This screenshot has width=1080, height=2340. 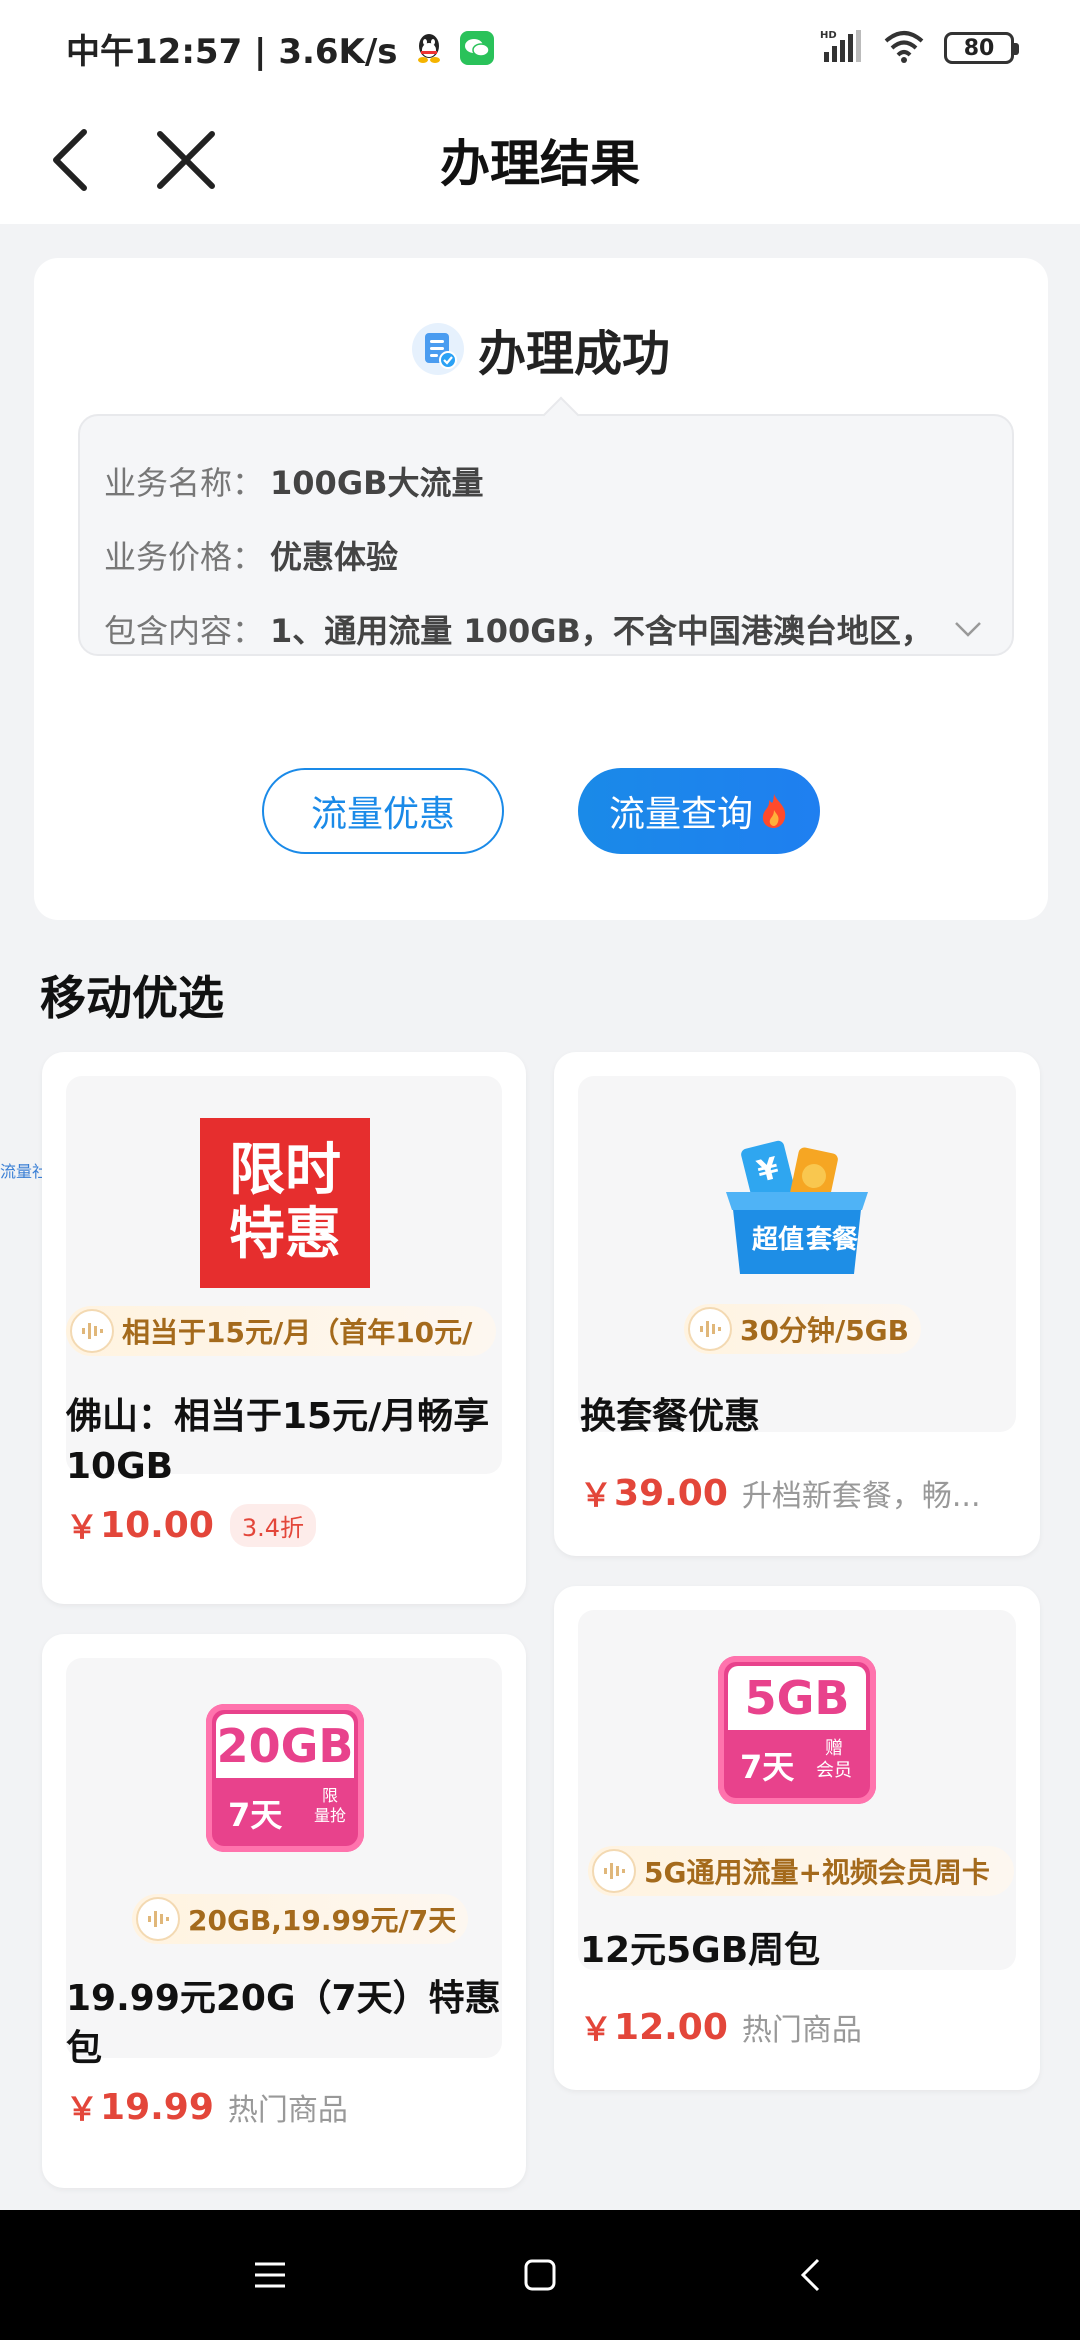 What do you see at coordinates (330, 1795) in the screenshot?
I see `badge-corner-line: 限` at bounding box center [330, 1795].